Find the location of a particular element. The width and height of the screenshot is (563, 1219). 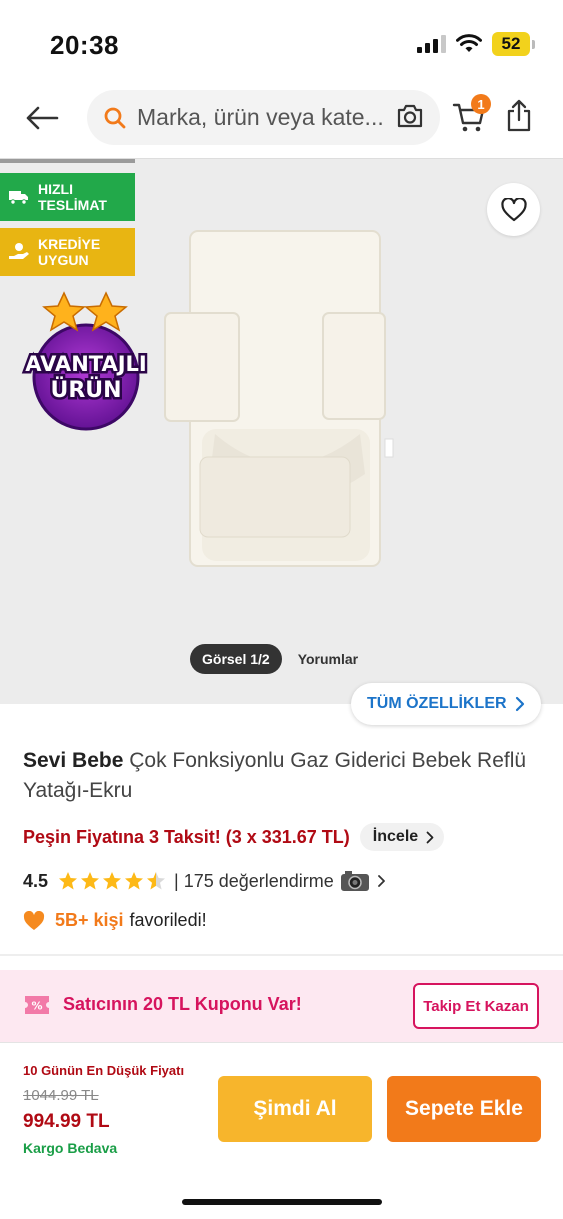

search-icon is located at coordinates (115, 117).